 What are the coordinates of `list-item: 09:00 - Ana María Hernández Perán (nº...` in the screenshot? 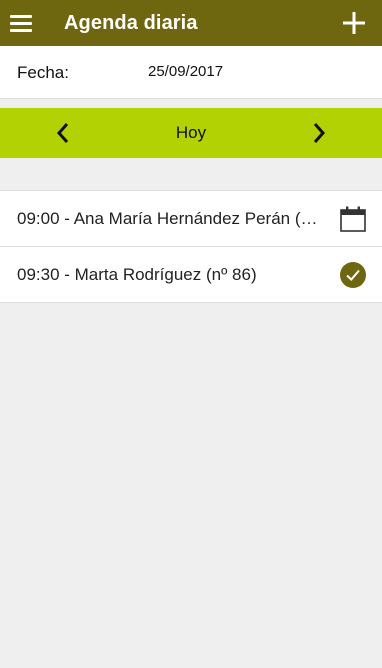 It's located at (191, 219).